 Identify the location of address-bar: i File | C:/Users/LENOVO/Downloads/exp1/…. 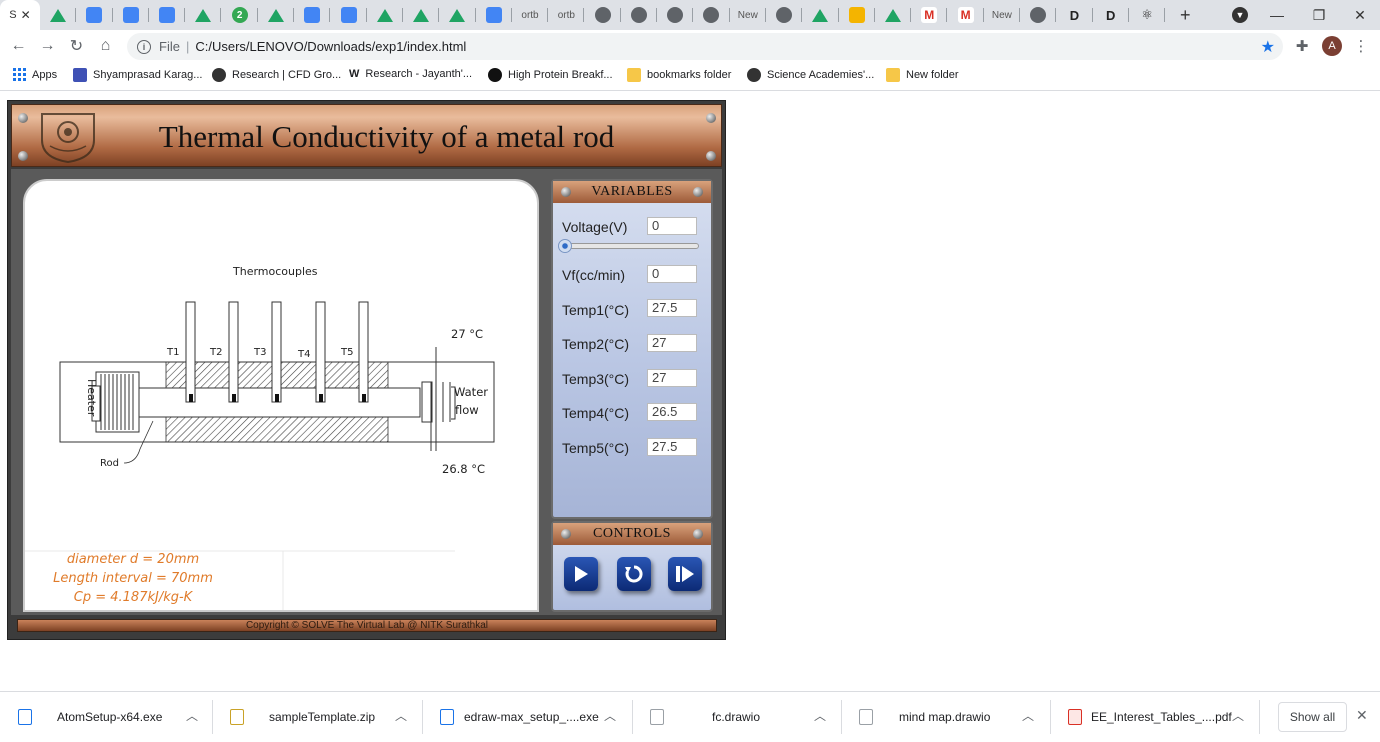
(705, 46).